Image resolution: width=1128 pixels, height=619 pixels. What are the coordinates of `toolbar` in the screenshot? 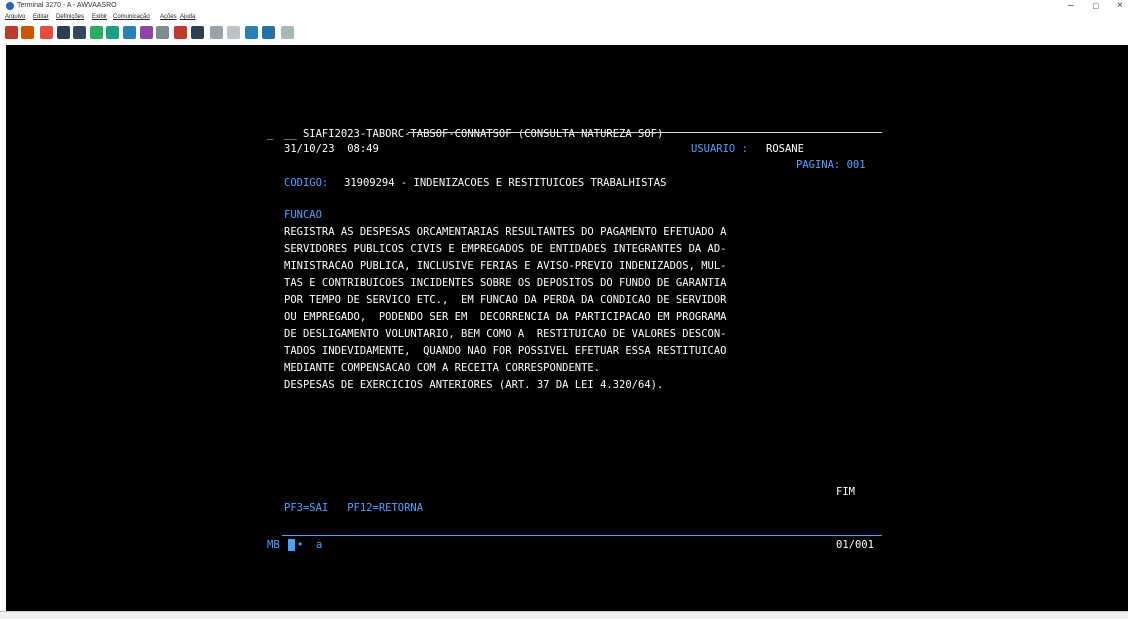 It's located at (564, 34).